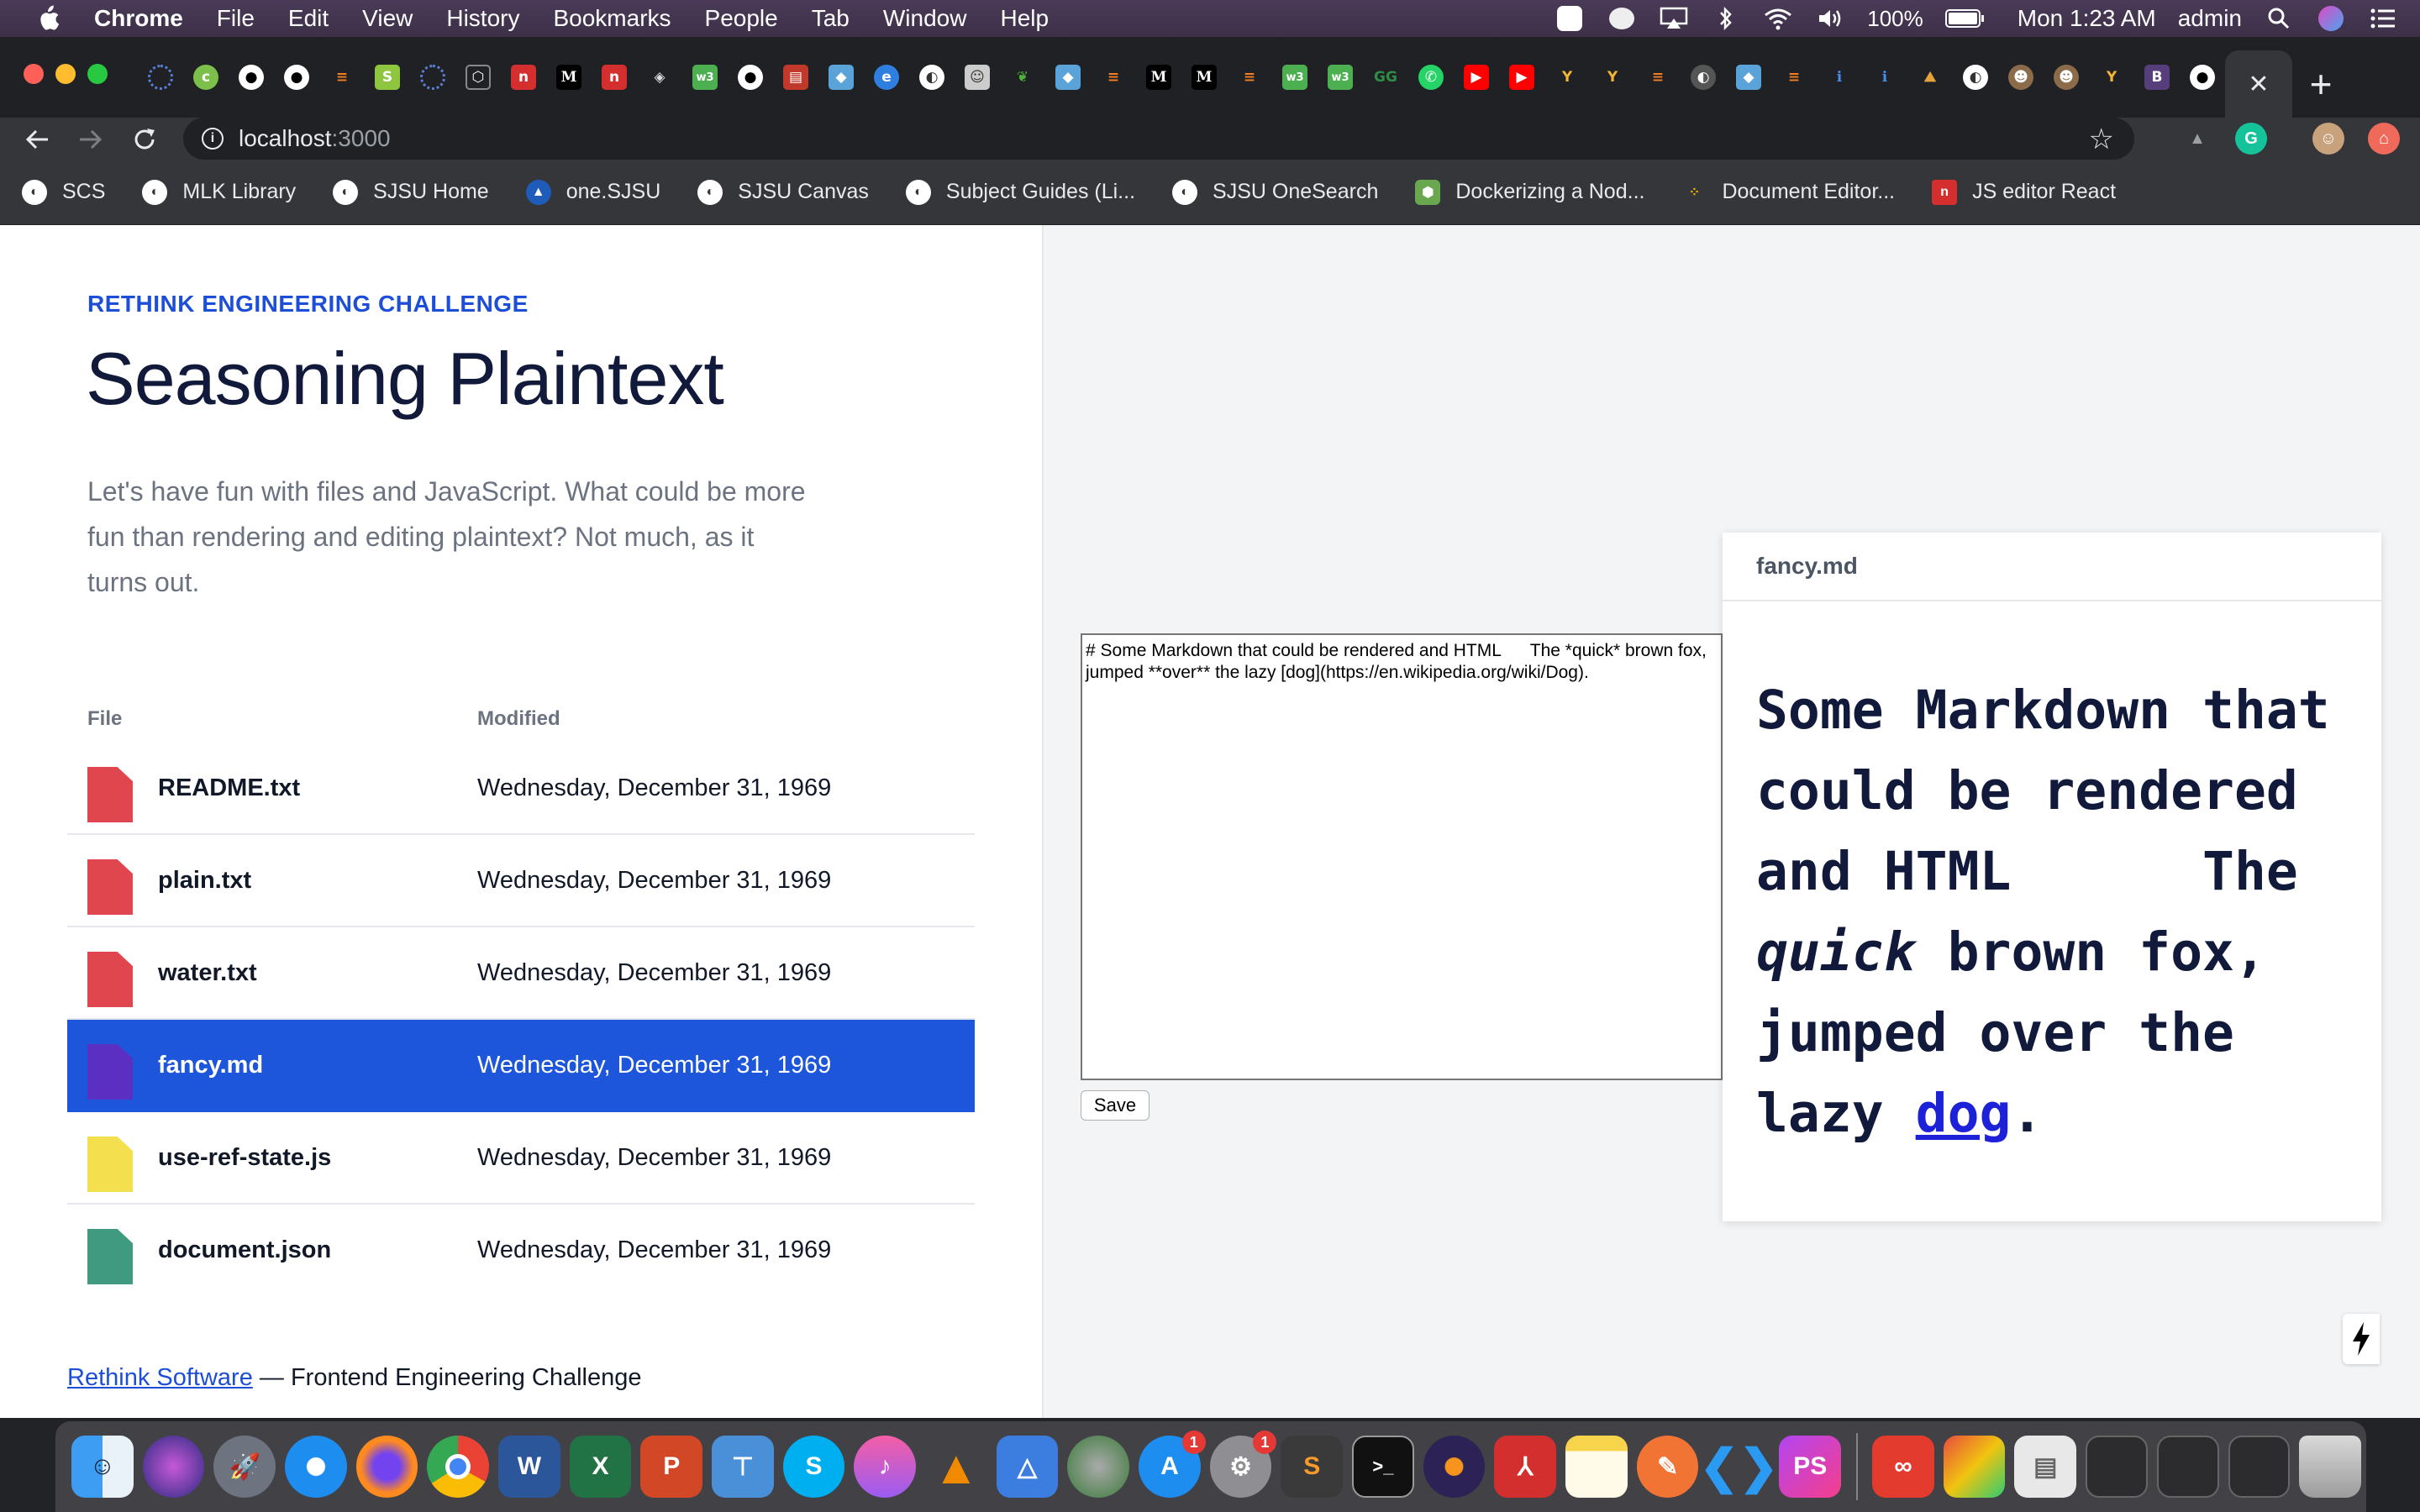 This screenshot has width=2420, height=1512. What do you see at coordinates (841, 77) in the screenshot?
I see `tab-16: ◆` at bounding box center [841, 77].